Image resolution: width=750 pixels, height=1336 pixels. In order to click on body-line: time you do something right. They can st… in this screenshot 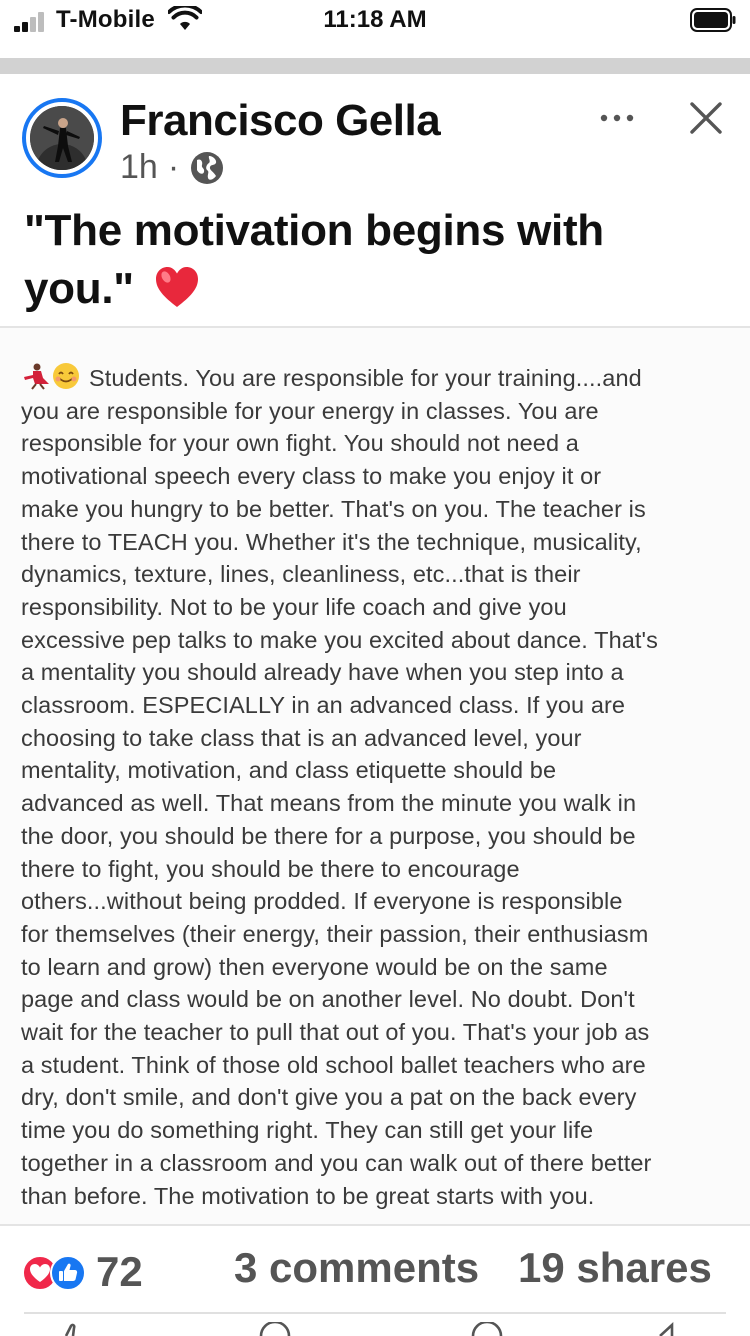, I will do `click(307, 1130)`.